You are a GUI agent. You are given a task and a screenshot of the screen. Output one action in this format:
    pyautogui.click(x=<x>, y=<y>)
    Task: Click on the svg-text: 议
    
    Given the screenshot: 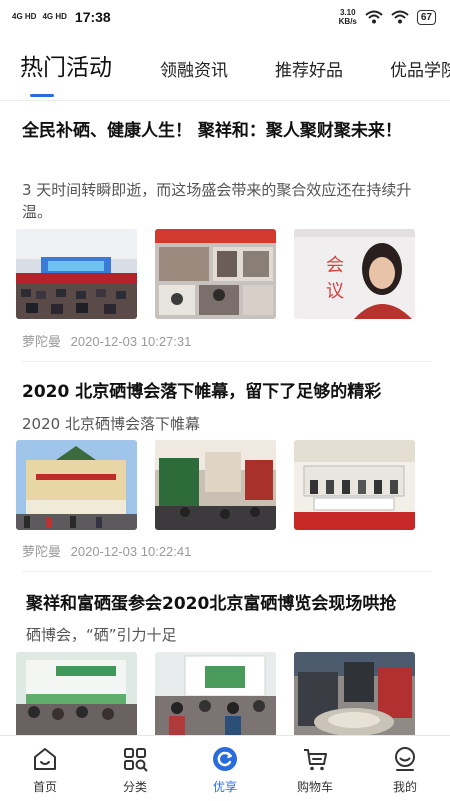 What is the action you would take?
    pyautogui.click(x=335, y=291)
    